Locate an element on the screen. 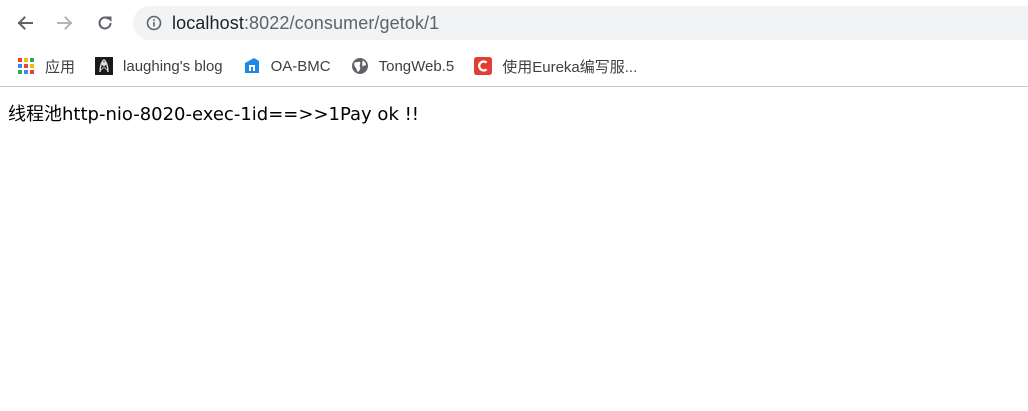 The image size is (1028, 411). bookmark-laughings-blog: laughing's blog is located at coordinates (159, 66).